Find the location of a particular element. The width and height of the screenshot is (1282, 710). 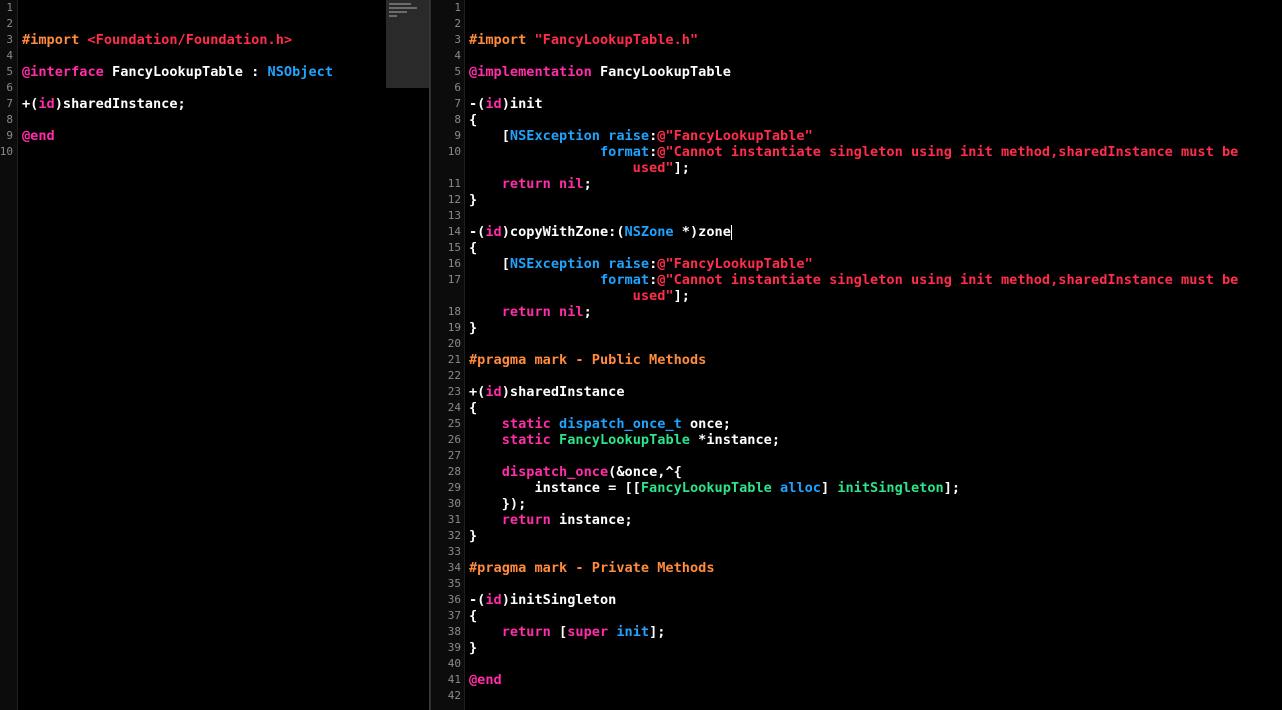

code-line: static dispatch_once_t once; is located at coordinates (600, 424).